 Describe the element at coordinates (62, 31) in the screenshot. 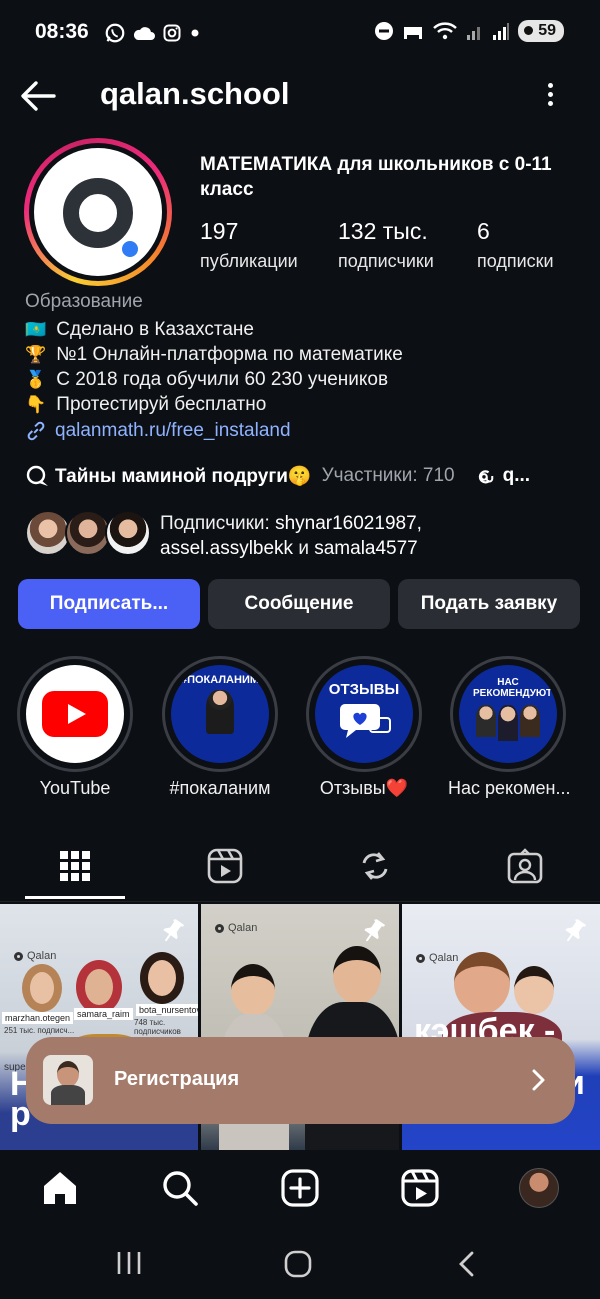

I see `status-time: 08:36` at that location.